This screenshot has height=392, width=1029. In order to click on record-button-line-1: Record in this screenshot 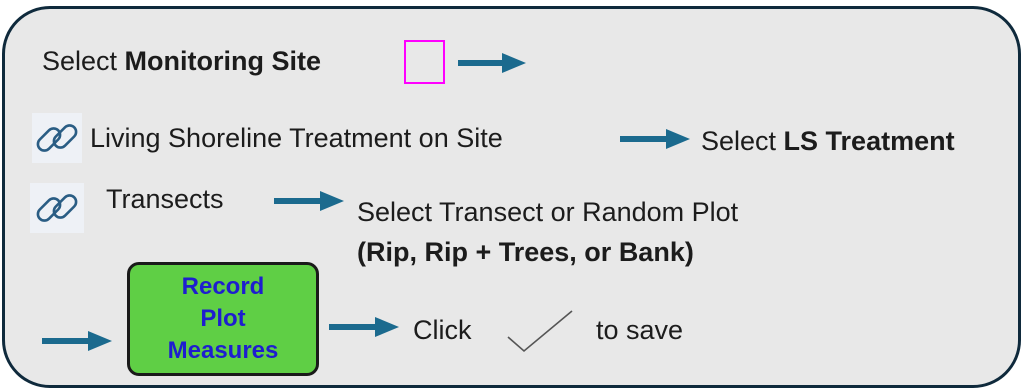, I will do `click(223, 286)`.